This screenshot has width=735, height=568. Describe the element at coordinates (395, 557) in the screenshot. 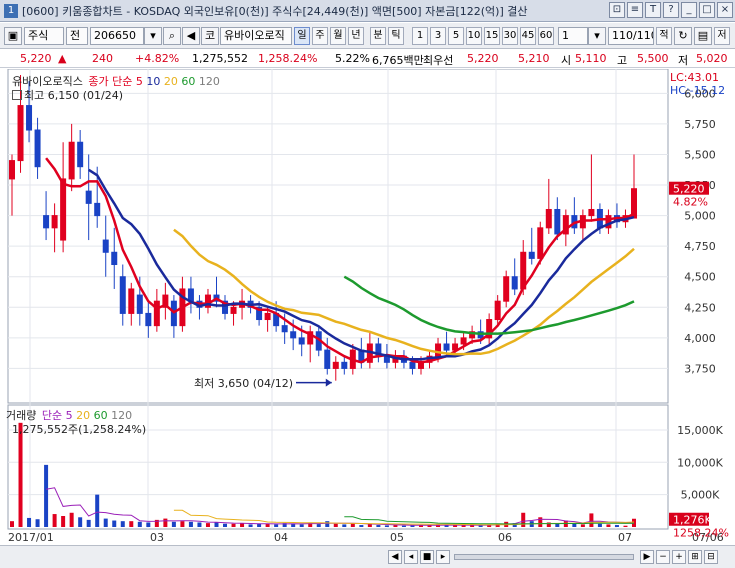

I see `nav-first-icon: ◀` at that location.